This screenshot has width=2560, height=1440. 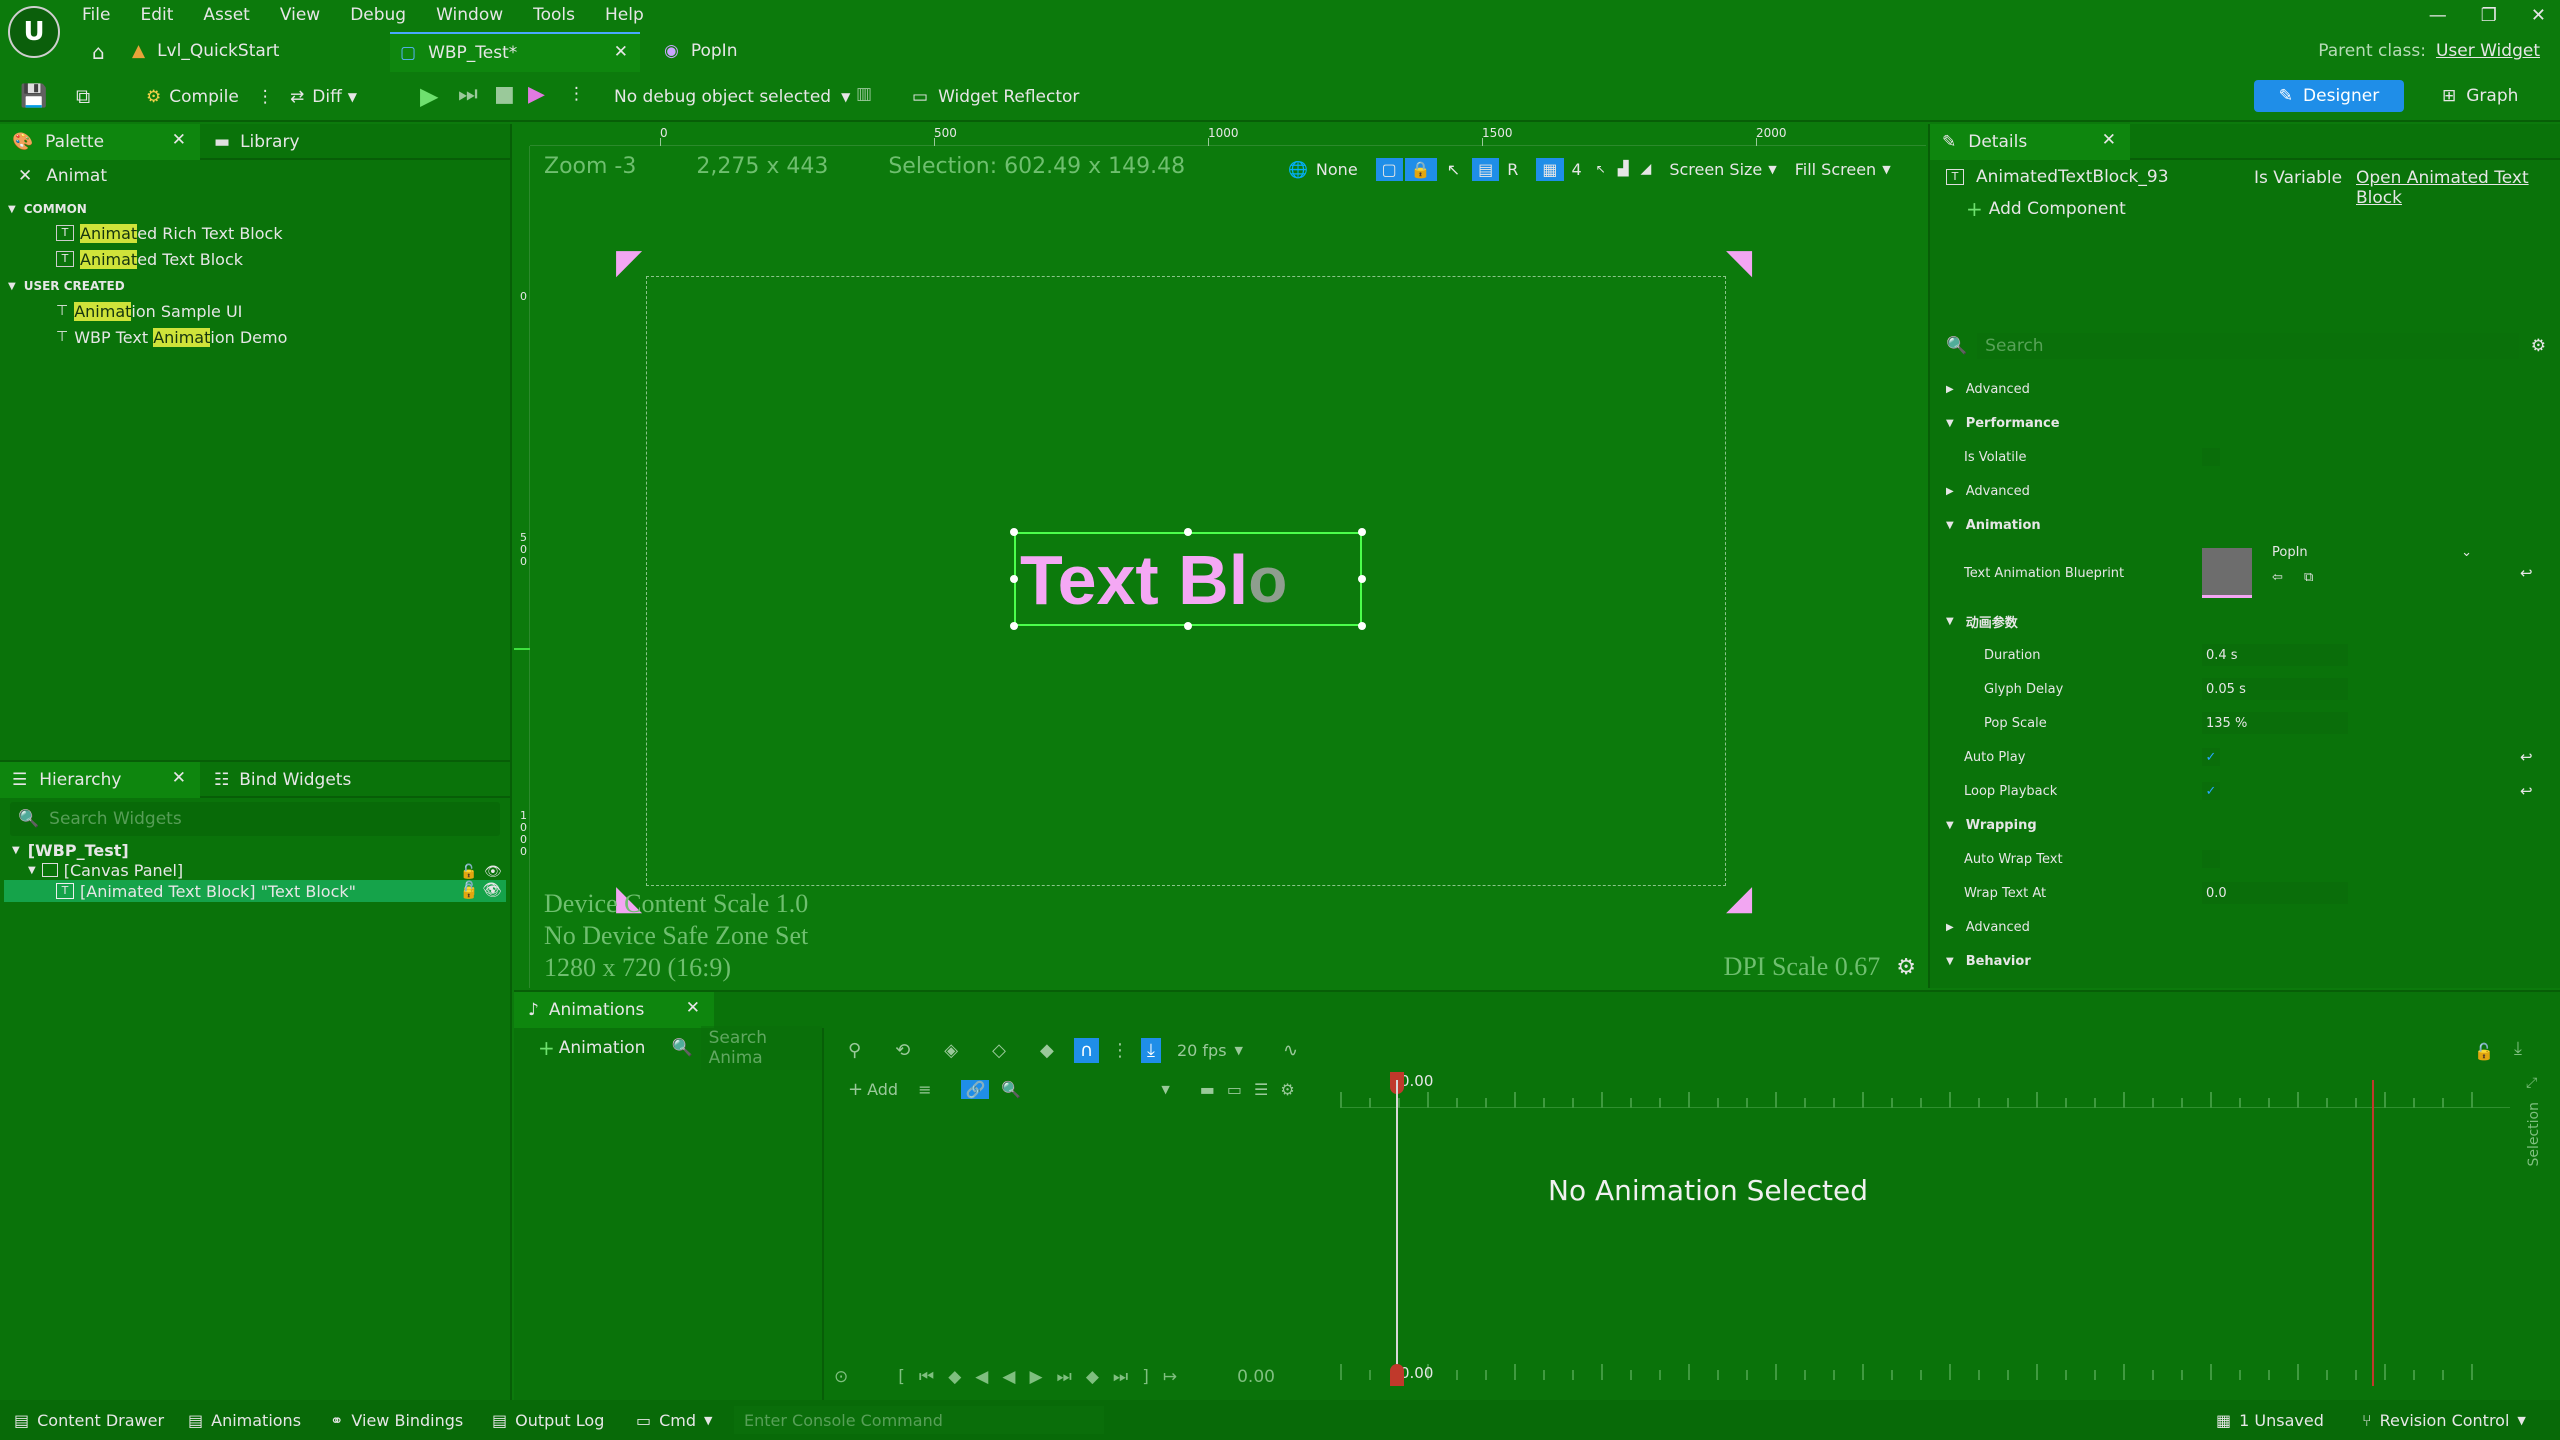 I want to click on playhead-snap-icon: ⤓, so click(x=1151, y=1050).